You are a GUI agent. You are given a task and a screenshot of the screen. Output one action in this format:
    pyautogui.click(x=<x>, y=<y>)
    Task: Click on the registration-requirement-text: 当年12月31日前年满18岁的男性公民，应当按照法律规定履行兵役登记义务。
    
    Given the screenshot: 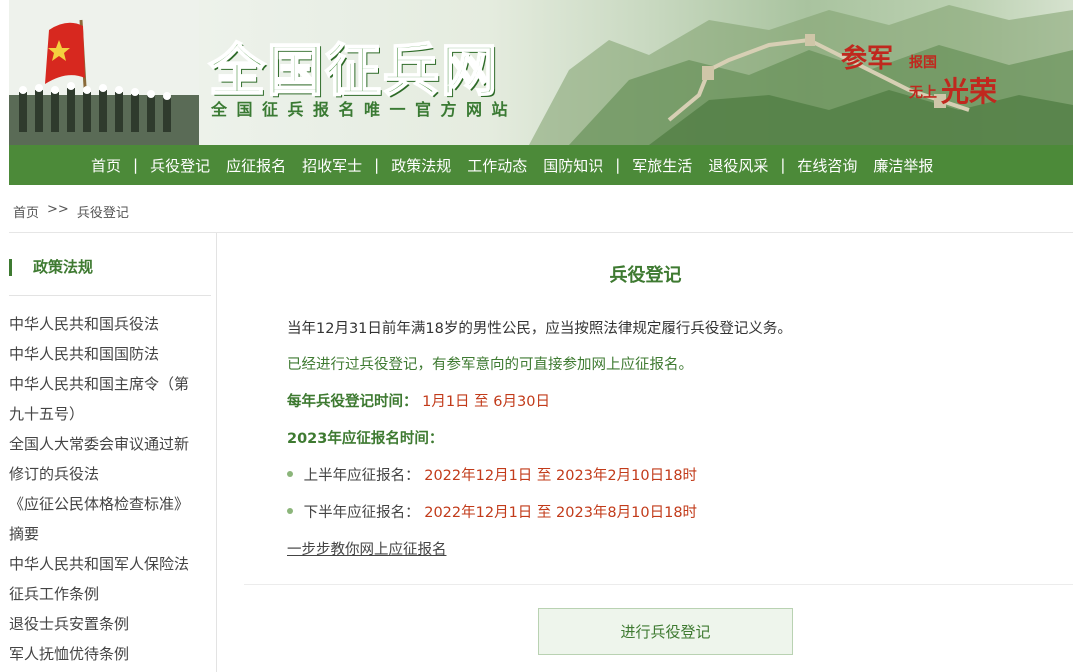 What is the action you would take?
    pyautogui.click(x=539, y=329)
    